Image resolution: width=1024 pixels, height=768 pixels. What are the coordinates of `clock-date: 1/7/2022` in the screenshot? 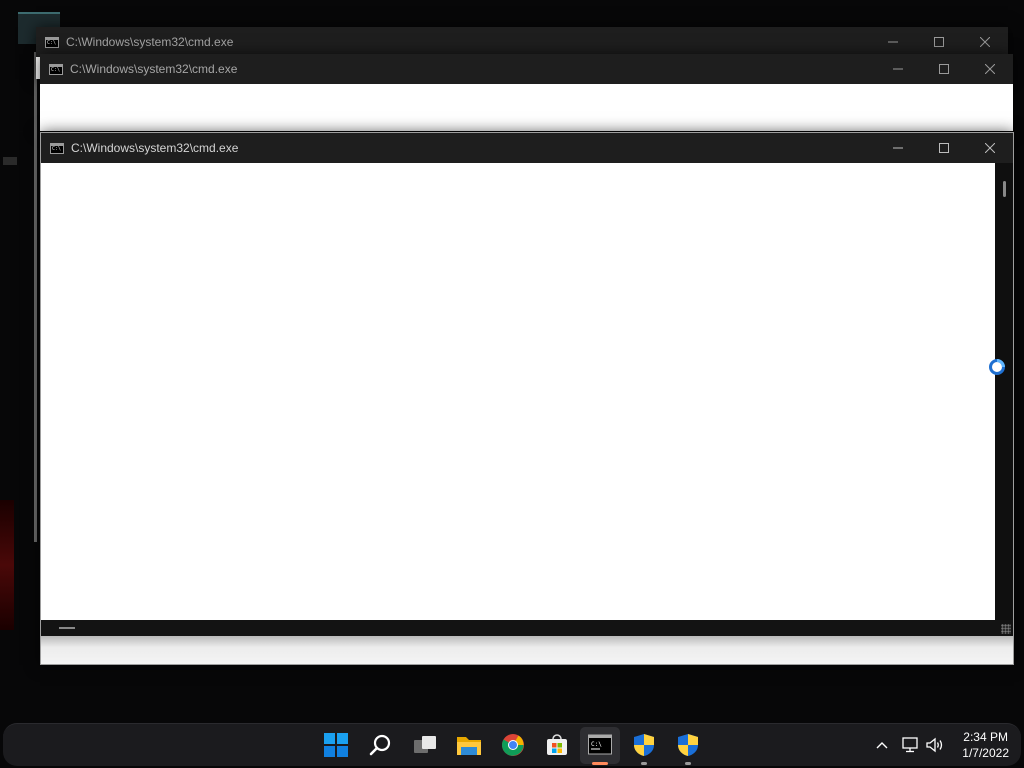 It's located at (985, 753).